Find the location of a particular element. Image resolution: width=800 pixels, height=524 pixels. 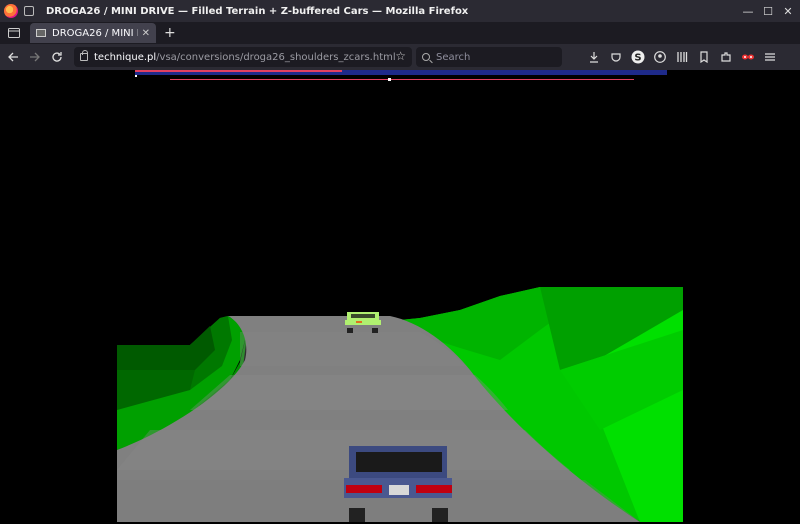

download-icon is located at coordinates (594, 57).